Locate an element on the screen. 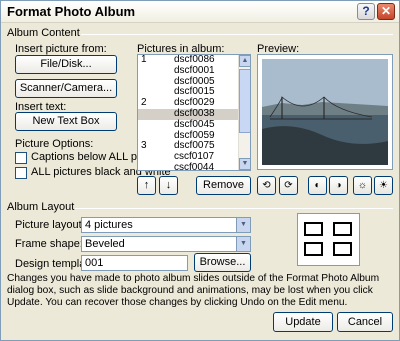 The width and height of the screenshot is (400, 341). brightness-more-icon: ☼ is located at coordinates (362, 185).